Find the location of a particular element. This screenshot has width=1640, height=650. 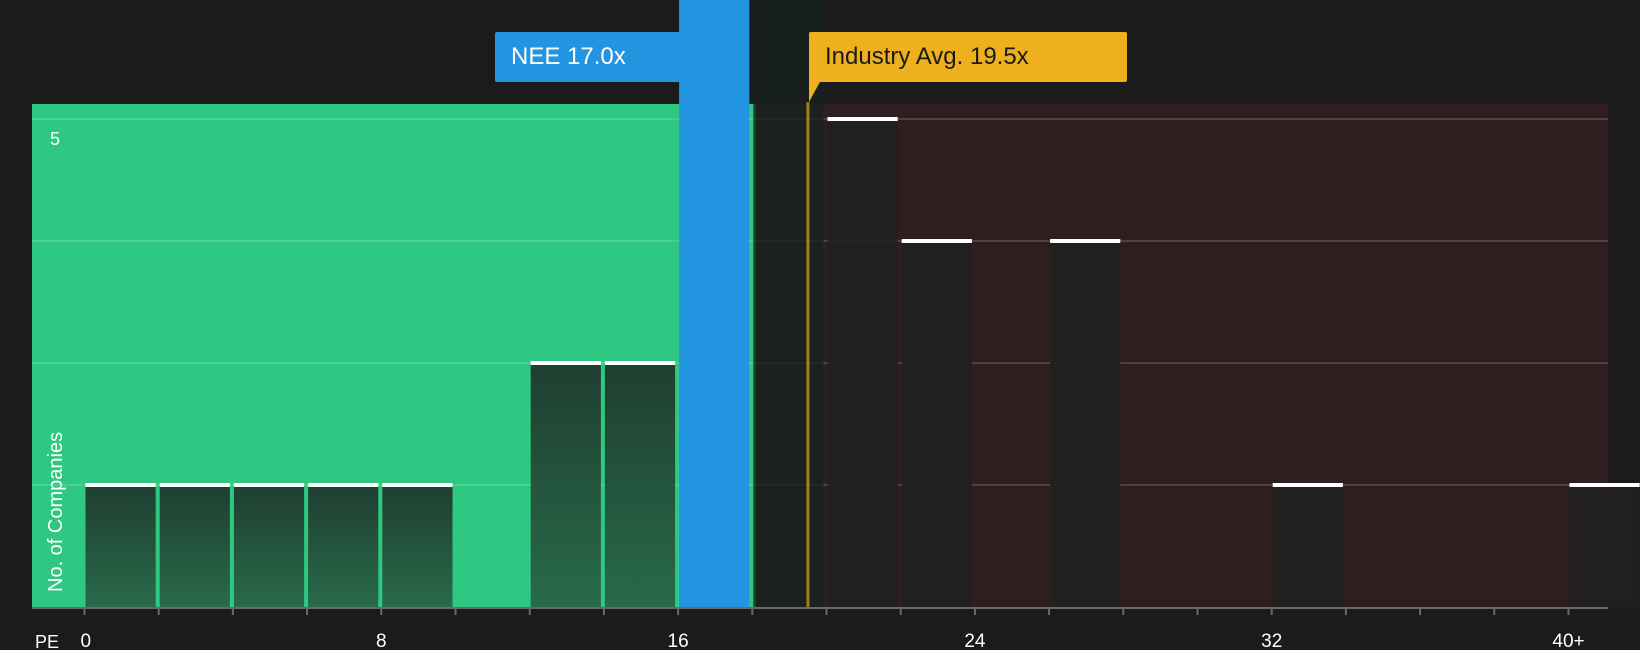

y-tick-label-5: 5 is located at coordinates (55, 139).